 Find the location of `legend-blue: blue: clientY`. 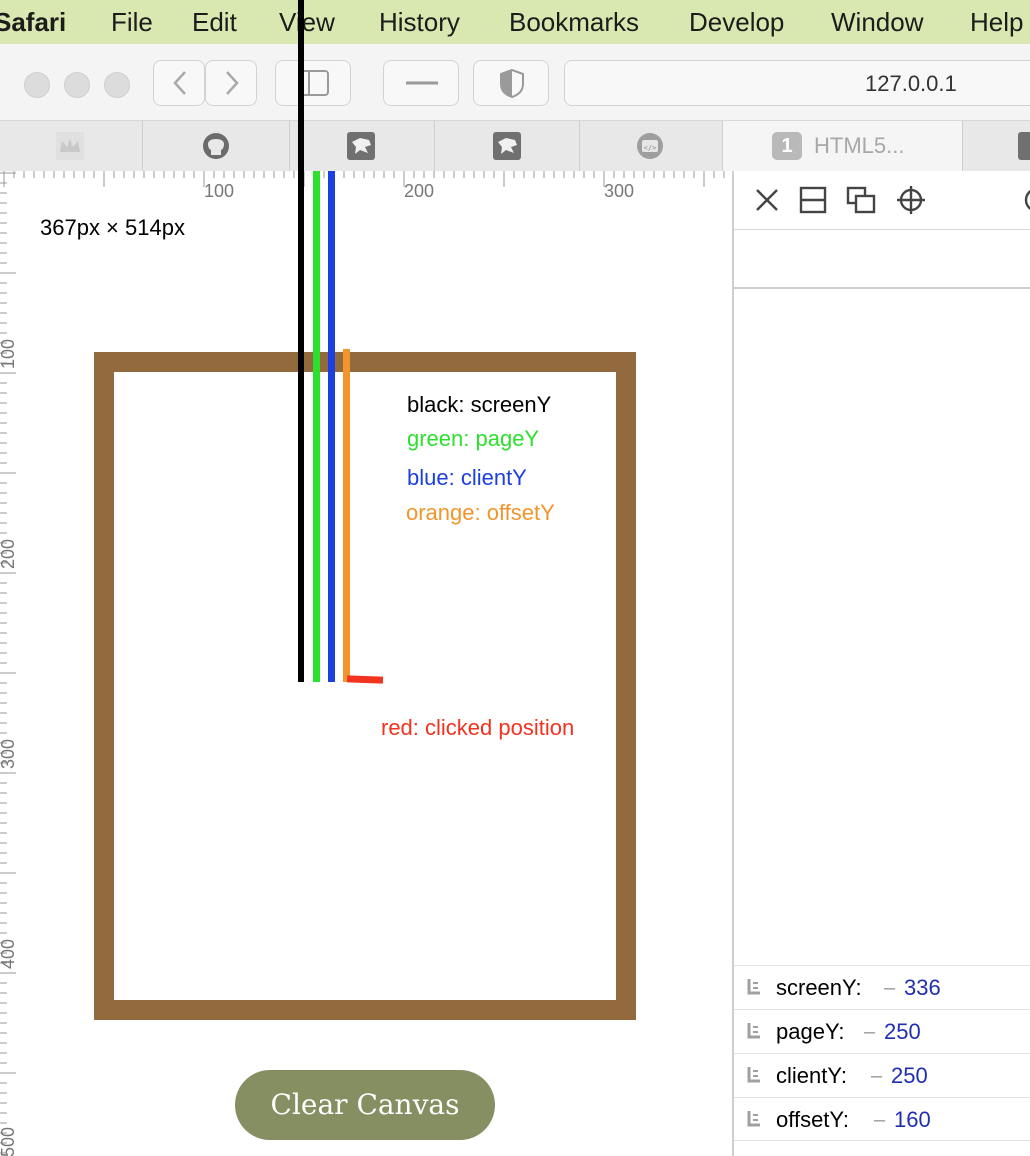

legend-blue: blue: clientY is located at coordinates (467, 477).